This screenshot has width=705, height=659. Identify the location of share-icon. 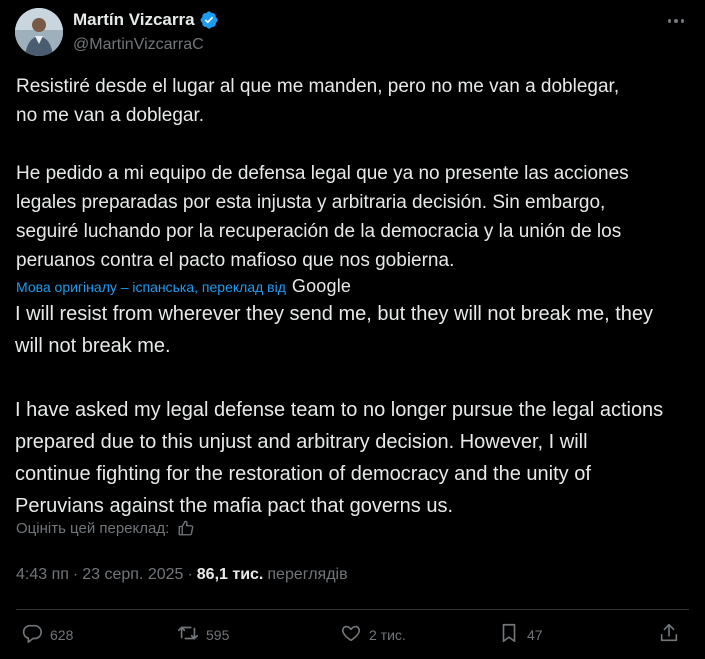
(669, 634).